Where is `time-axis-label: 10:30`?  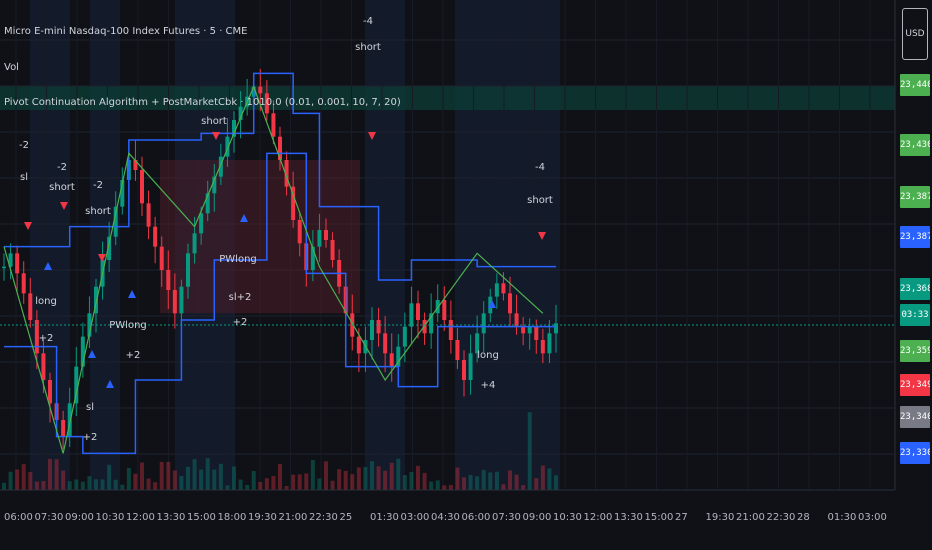
time-axis-label: 10:30 is located at coordinates (567, 517).